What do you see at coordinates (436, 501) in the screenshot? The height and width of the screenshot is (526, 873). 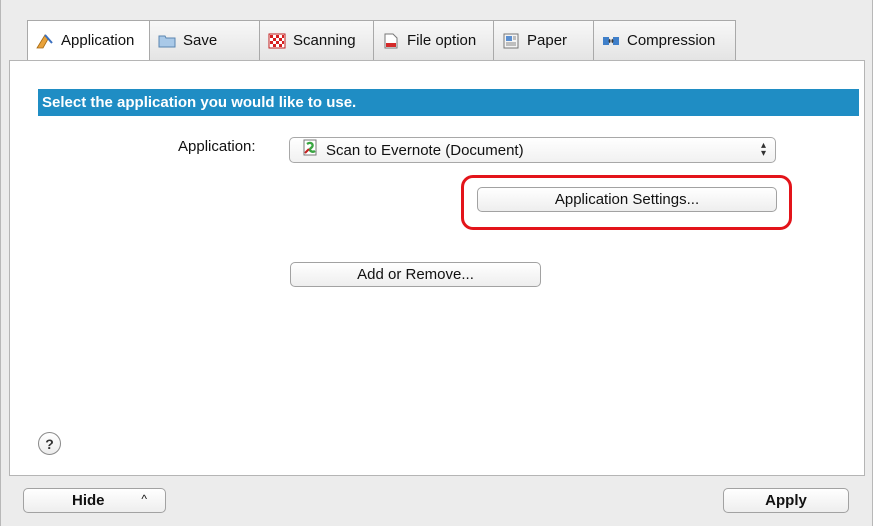 I see `bottom-bar: Hide ^ Apply` at bounding box center [436, 501].